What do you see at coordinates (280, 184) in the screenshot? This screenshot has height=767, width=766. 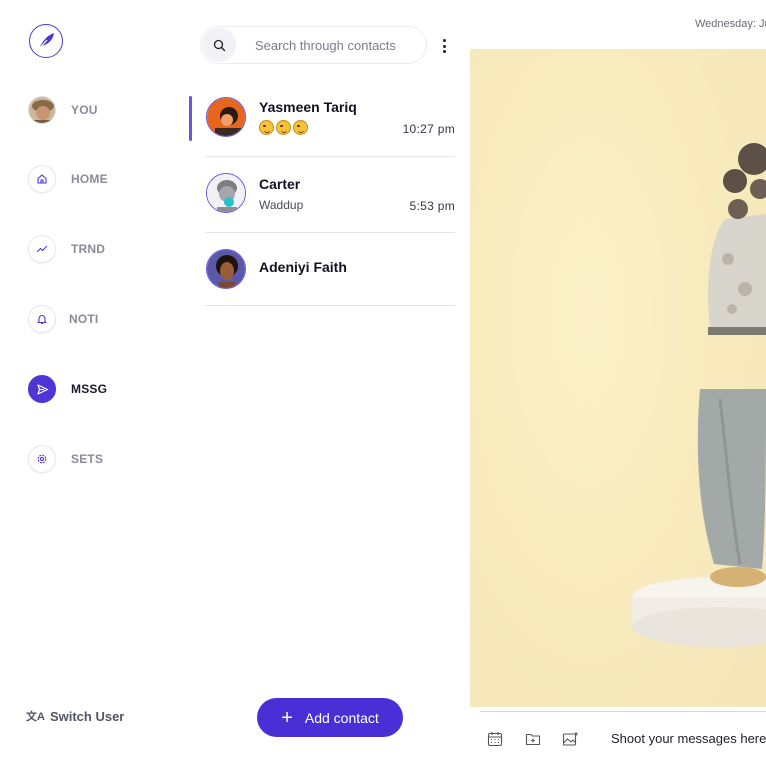 I see `contact-name: Carter` at bounding box center [280, 184].